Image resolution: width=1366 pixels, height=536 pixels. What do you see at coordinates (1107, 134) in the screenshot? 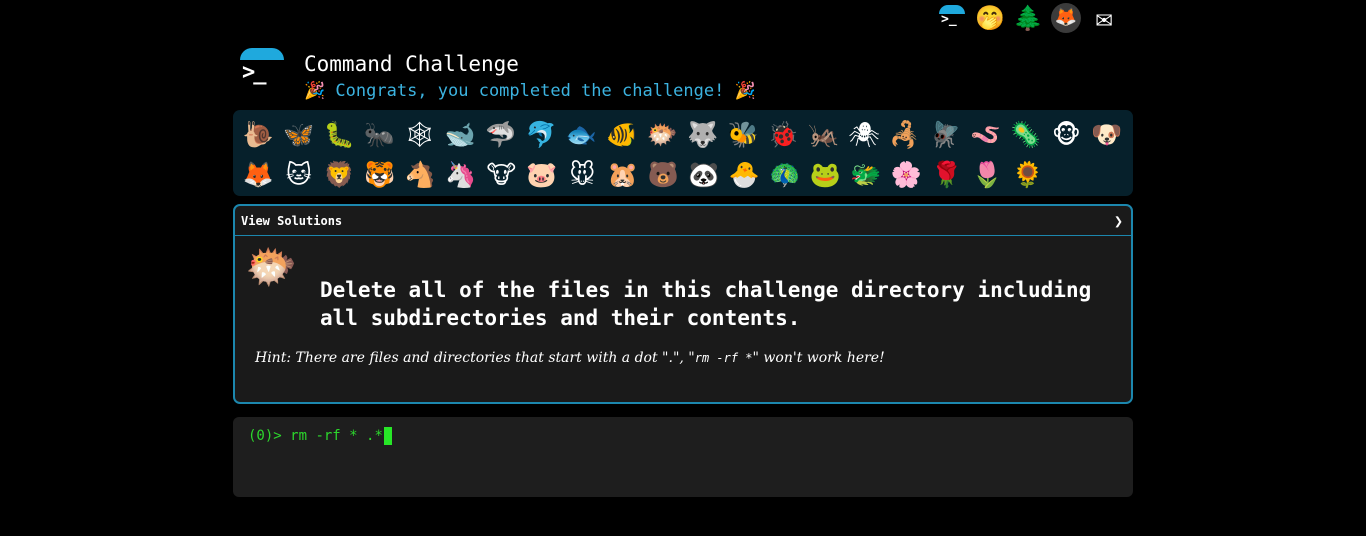
I see `challenge-emoji-icon: 🐶` at bounding box center [1107, 134].